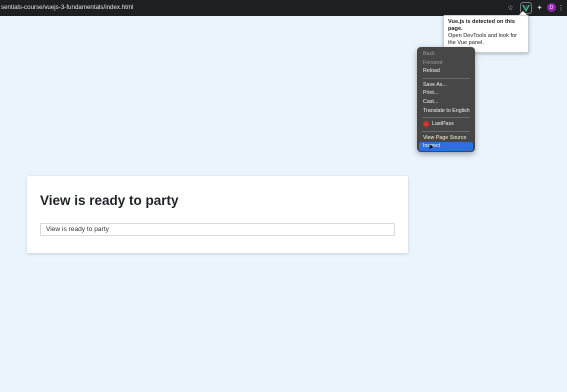 This screenshot has height=392, width=567. I want to click on profile-avatar: D, so click(551, 7).